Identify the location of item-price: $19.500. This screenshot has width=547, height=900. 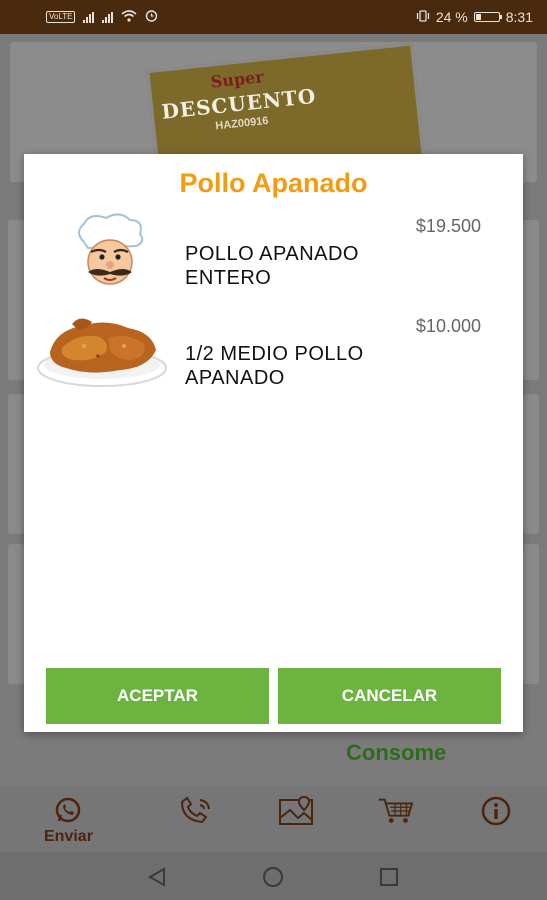
(448, 226).